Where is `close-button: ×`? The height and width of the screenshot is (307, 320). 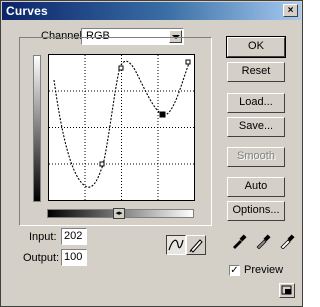 close-button: × is located at coordinates (290, 10).